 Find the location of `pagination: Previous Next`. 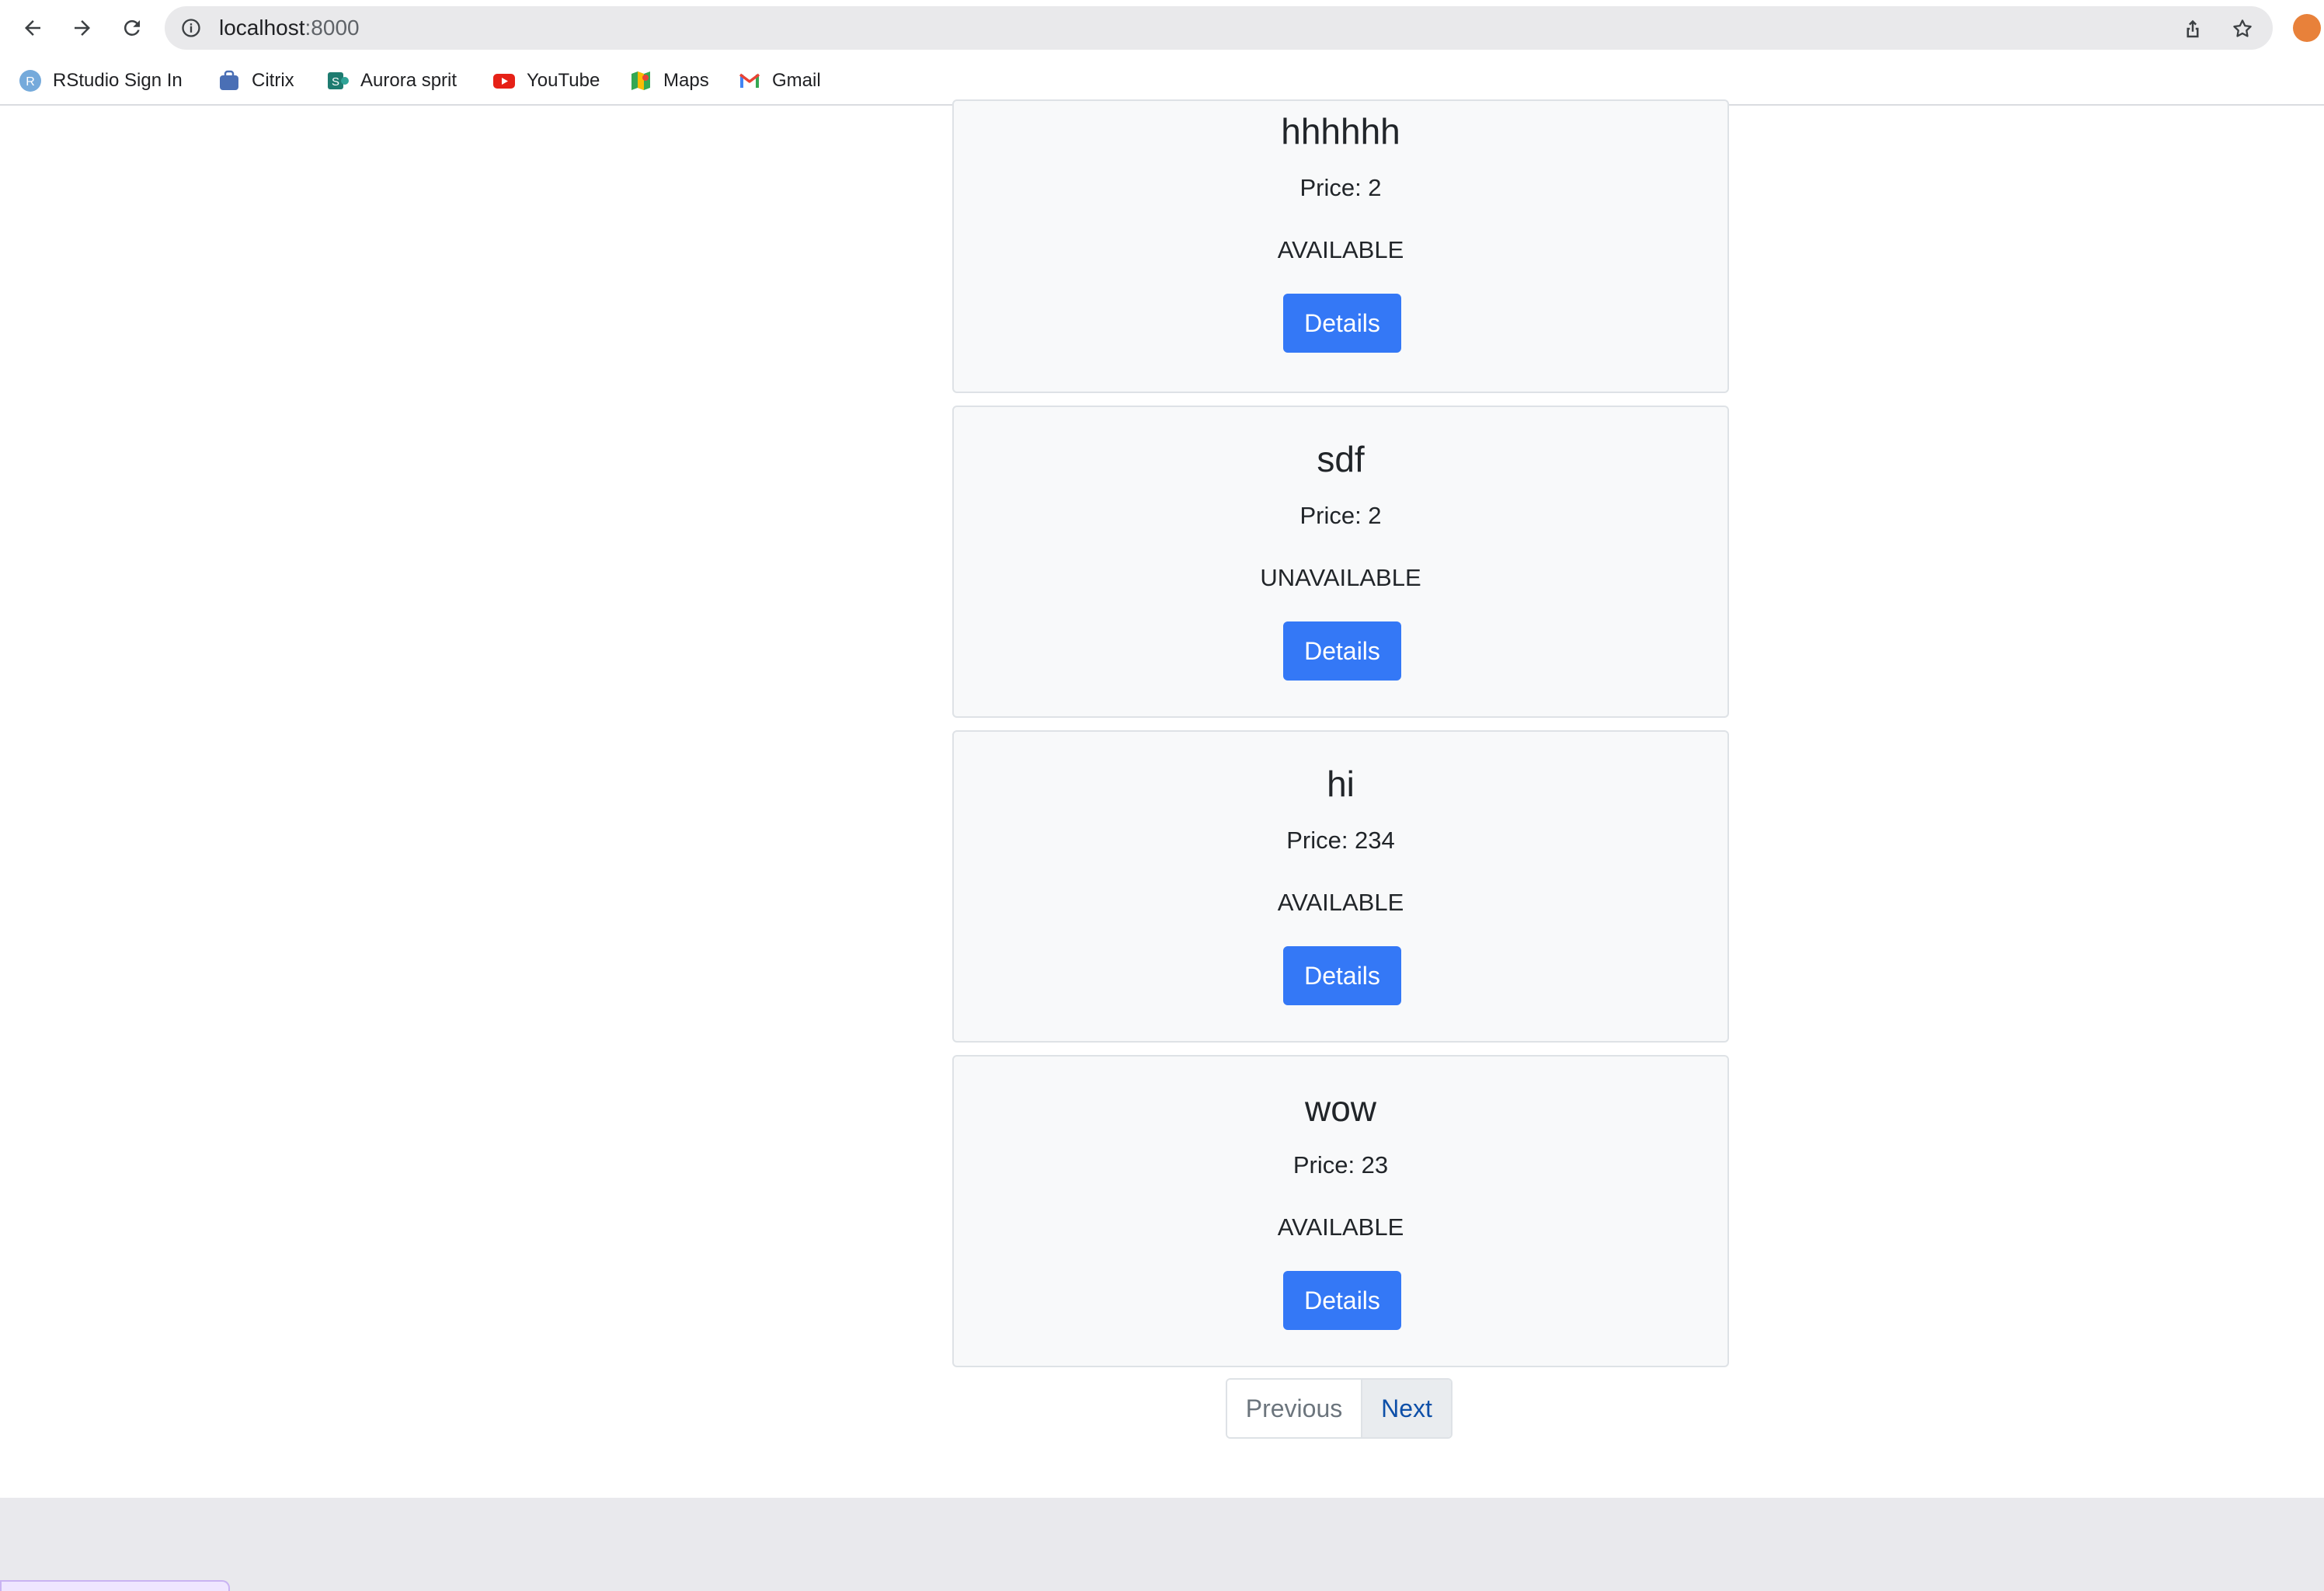

pagination: Previous Next is located at coordinates (1339, 1408).